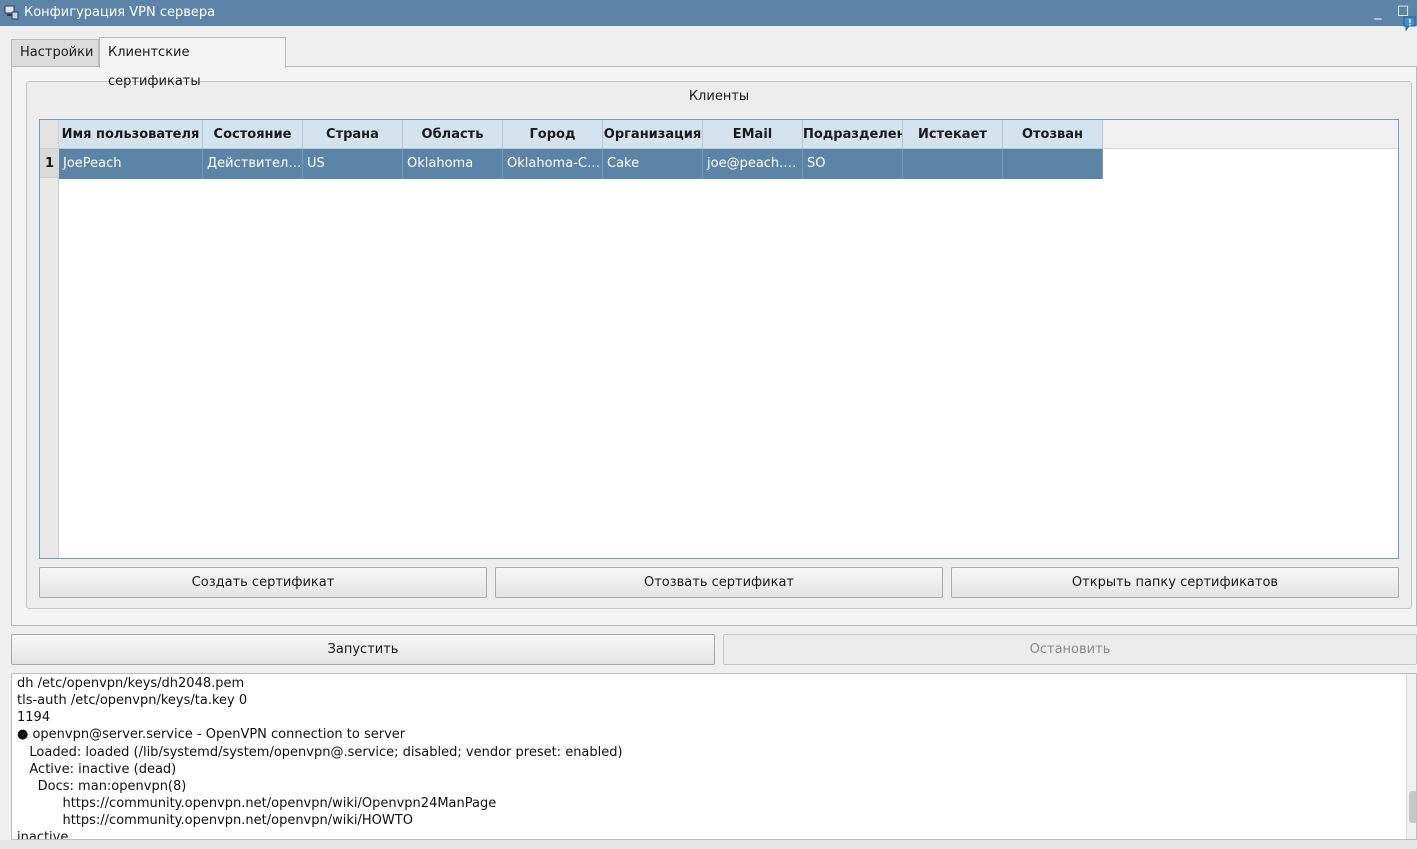  Describe the element at coordinates (453, 134) in the screenshot. I see `column-header-region: Область` at that location.